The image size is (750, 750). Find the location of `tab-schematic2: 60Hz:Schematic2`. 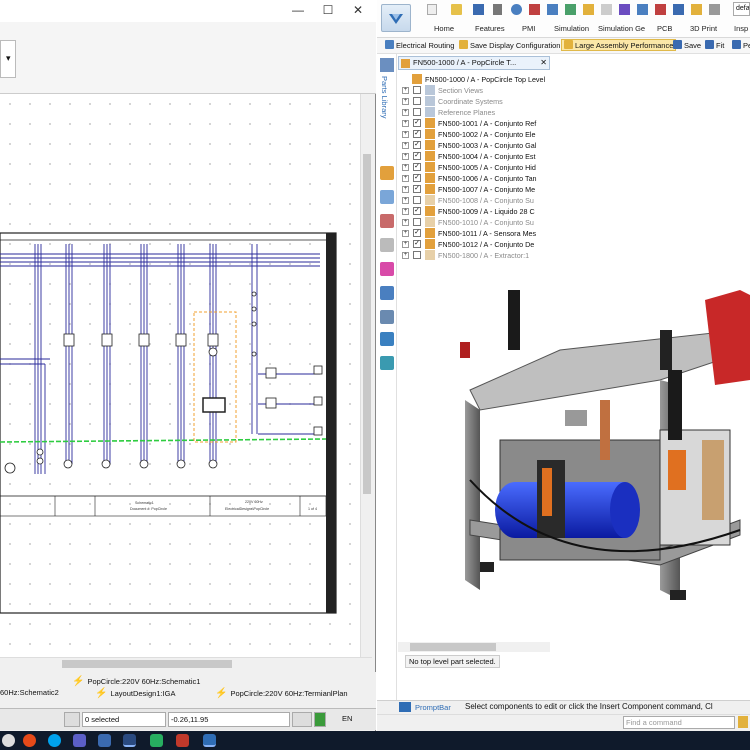

tab-schematic2: 60Hz:Schematic2 is located at coordinates (29, 692).